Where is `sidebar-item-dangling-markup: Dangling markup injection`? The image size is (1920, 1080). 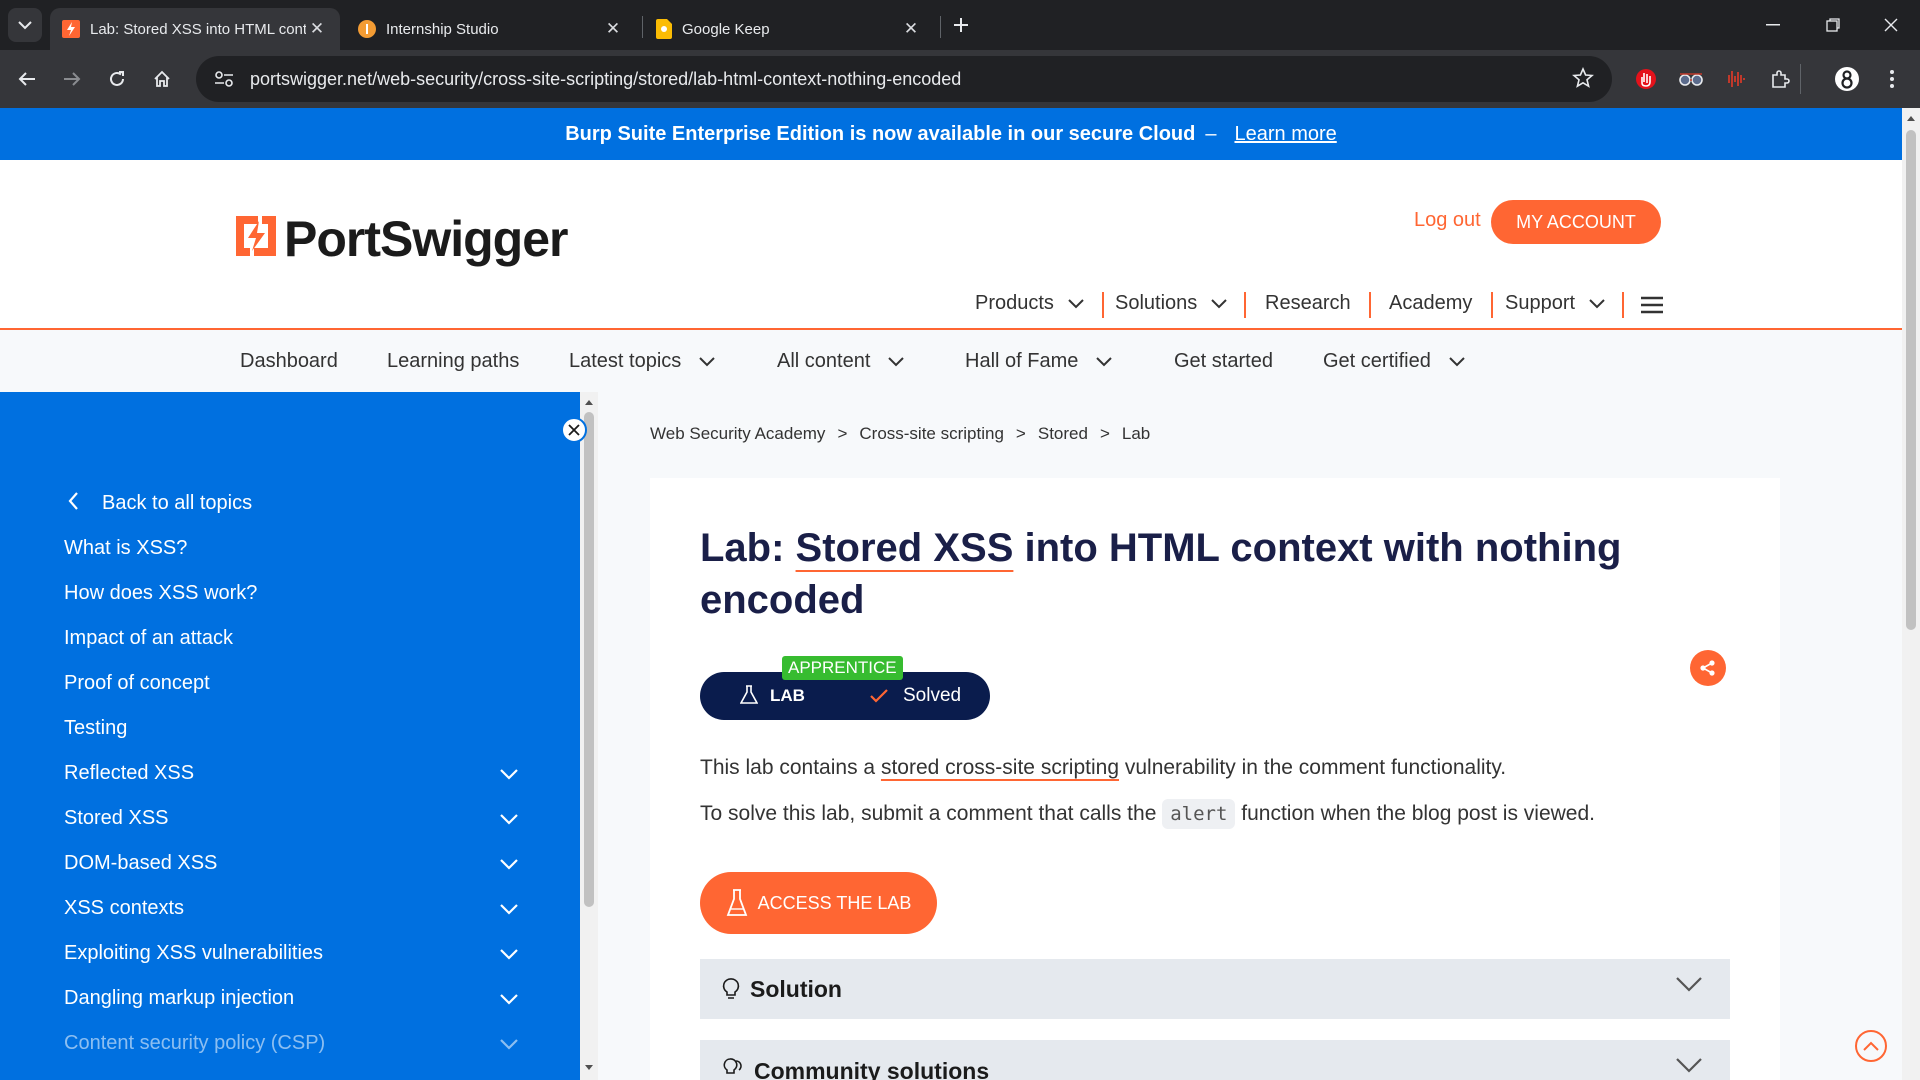
sidebar-item-dangling-markup: Dangling markup injection is located at coordinates (179, 998).